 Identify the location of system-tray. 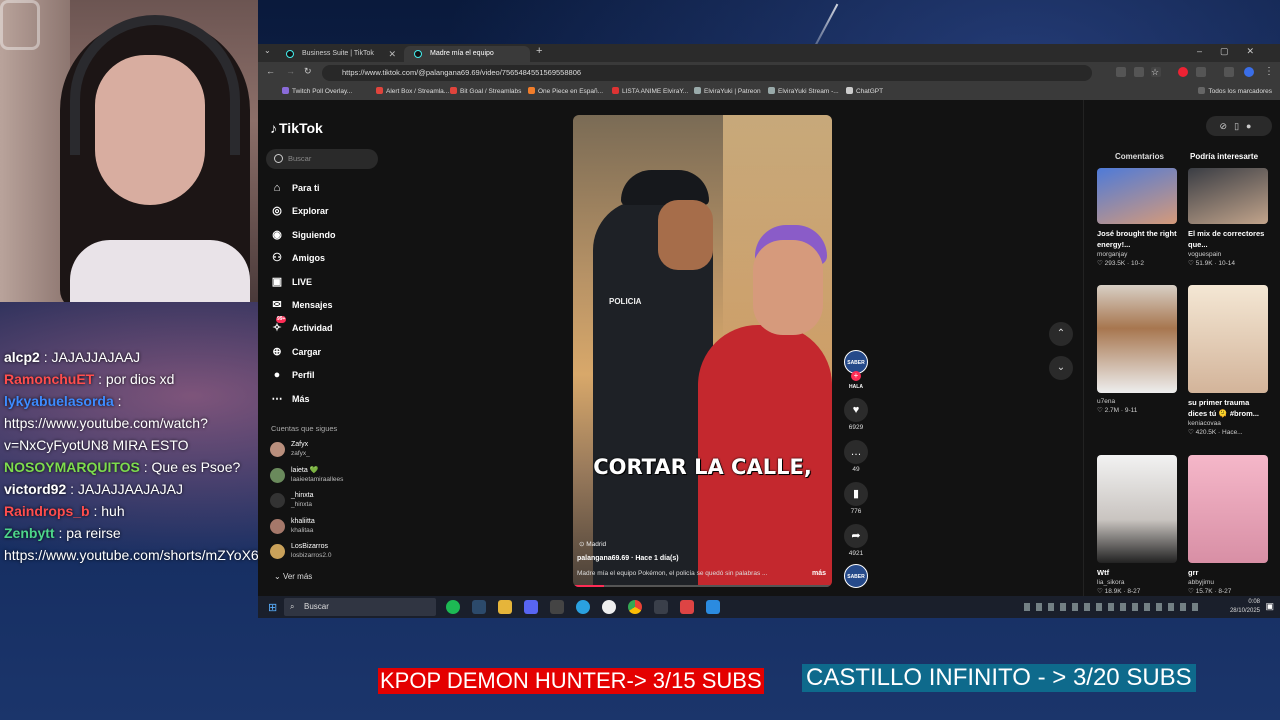
(1114, 607).